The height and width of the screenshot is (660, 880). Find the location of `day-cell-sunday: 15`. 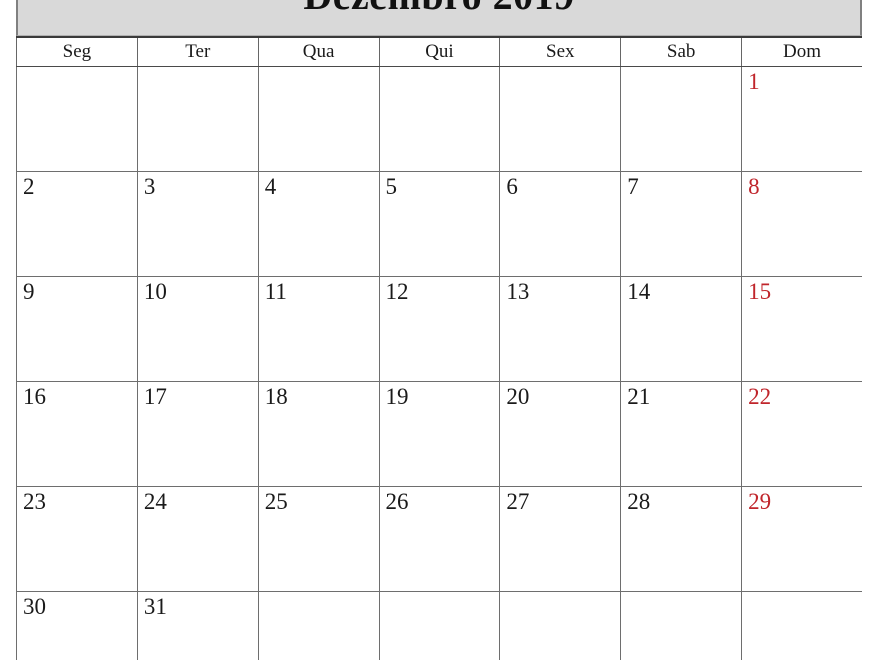

day-cell-sunday: 15 is located at coordinates (801, 328).